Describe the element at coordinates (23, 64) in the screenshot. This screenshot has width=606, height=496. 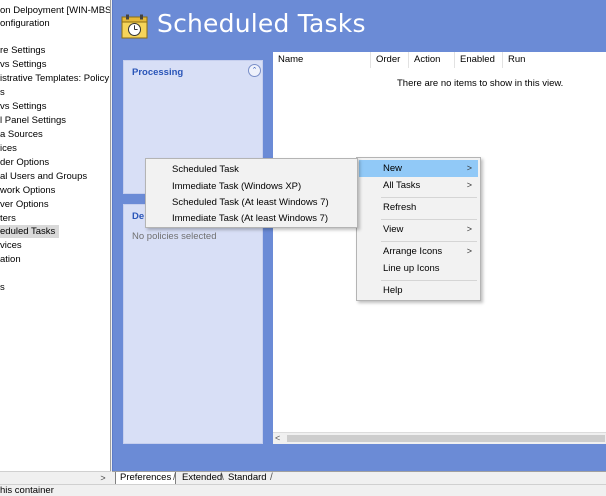
I see `tree-item-windows-settings: vs Settings` at that location.